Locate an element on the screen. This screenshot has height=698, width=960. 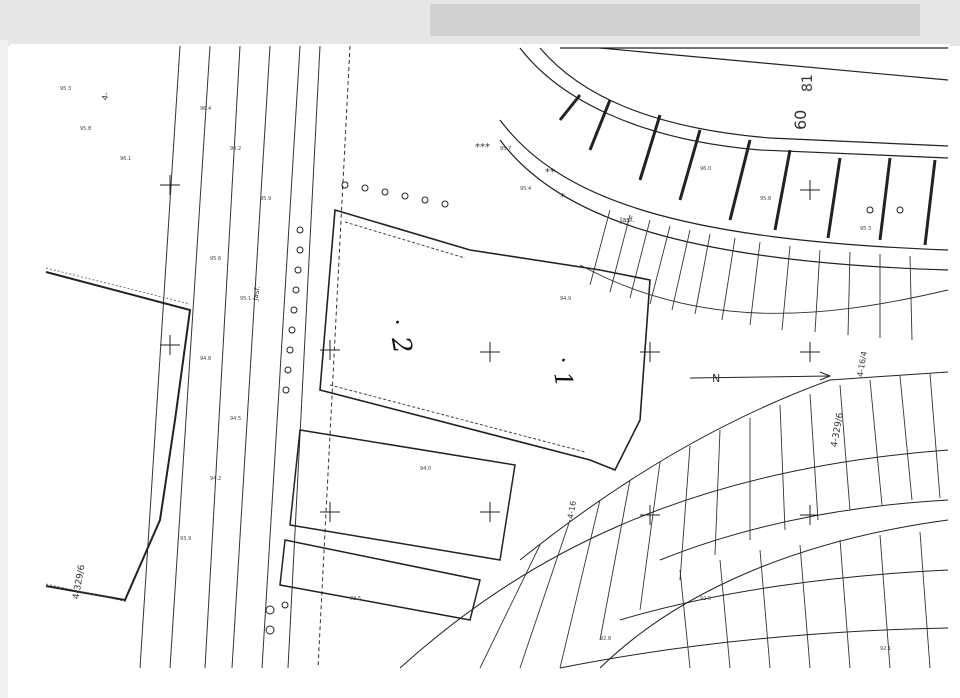
code-r2: 4-16 is located at coordinates (572, 509).